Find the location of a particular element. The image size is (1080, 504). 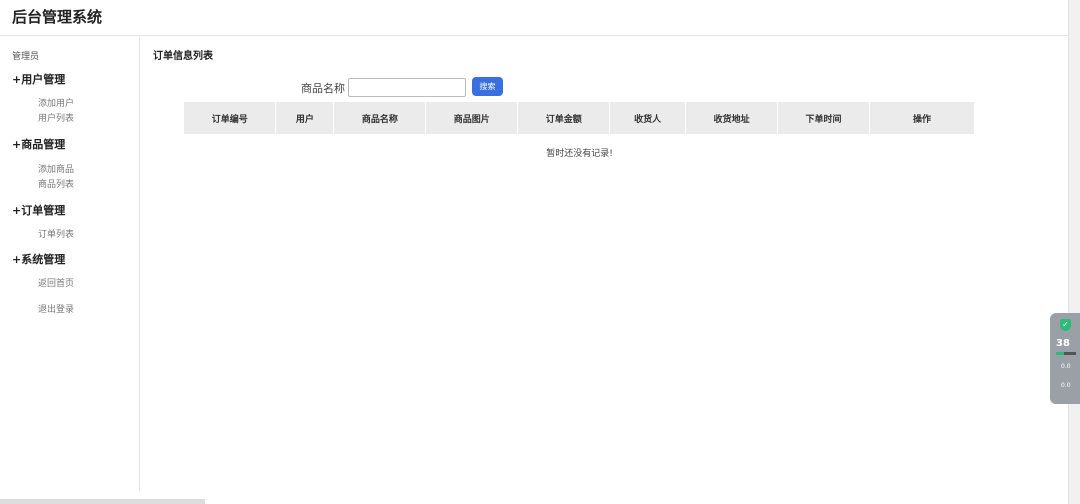

sidebar-item-home: 返回首页 is located at coordinates (56, 282).